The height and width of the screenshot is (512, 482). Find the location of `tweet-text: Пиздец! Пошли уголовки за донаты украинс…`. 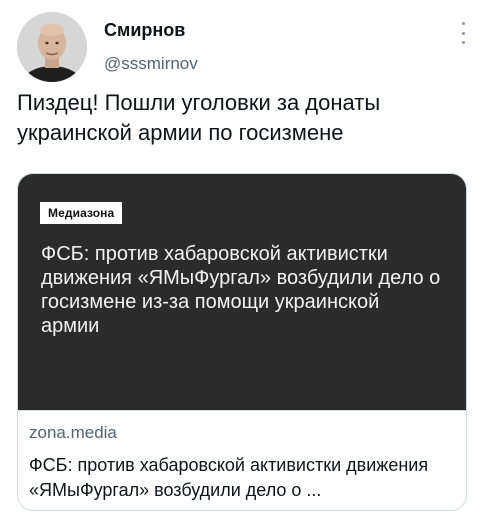

tweet-text: Пиздец! Пошли уголовки за донаты украинс… is located at coordinates (199, 117).